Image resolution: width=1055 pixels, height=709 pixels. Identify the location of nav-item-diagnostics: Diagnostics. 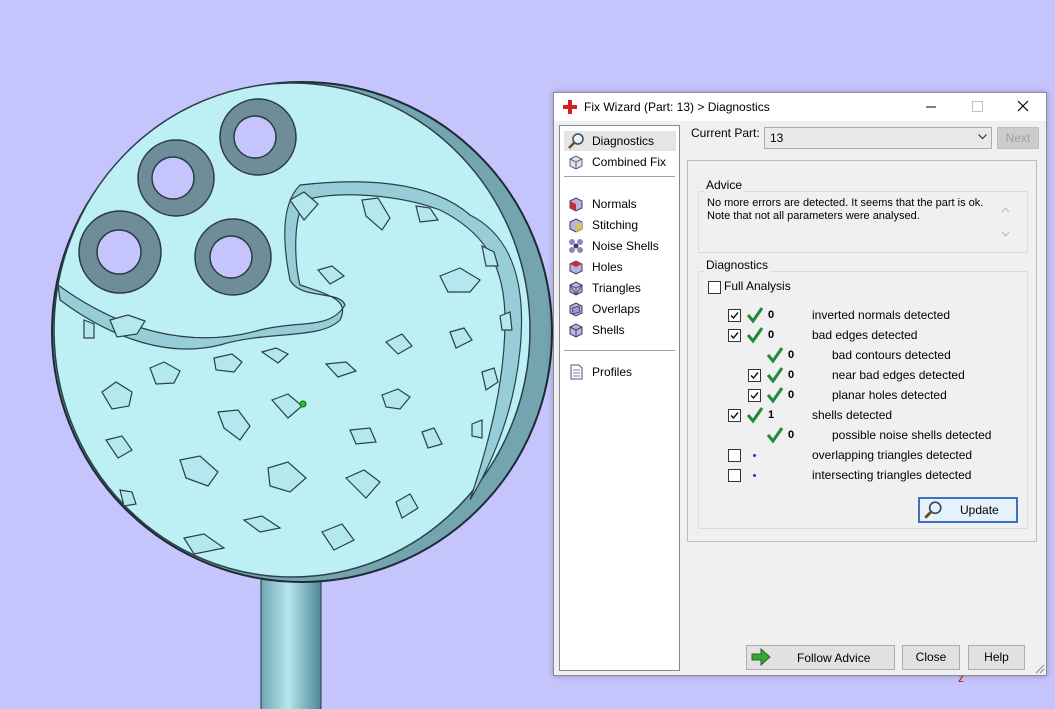
(620, 141).